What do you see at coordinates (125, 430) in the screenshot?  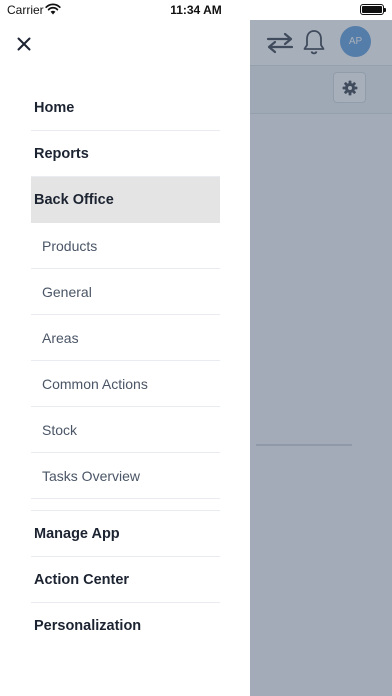 I see `nav-subitem-stock: Stock` at bounding box center [125, 430].